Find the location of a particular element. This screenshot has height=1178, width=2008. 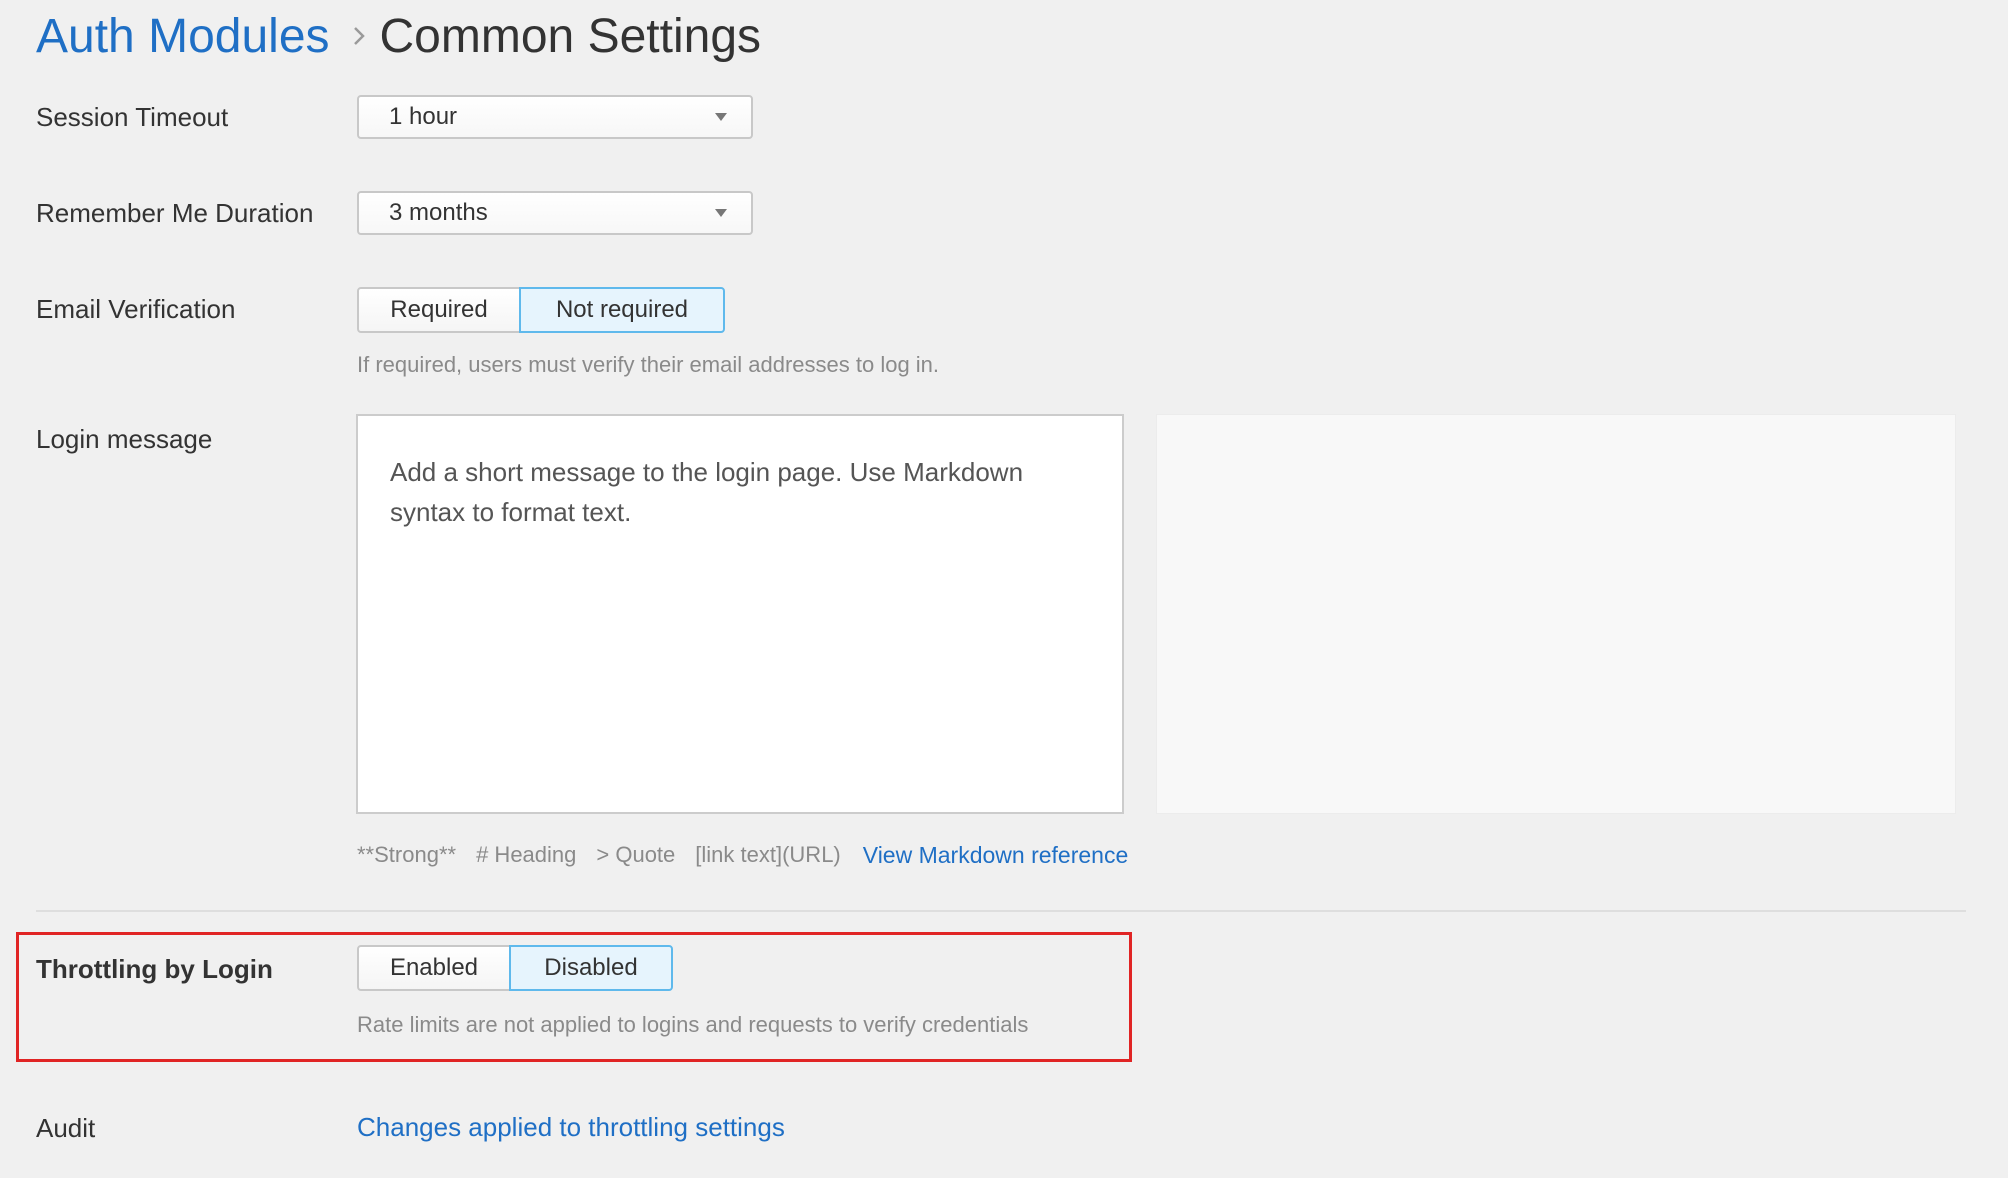

session-timeout-value: 1 hour is located at coordinates (423, 116).